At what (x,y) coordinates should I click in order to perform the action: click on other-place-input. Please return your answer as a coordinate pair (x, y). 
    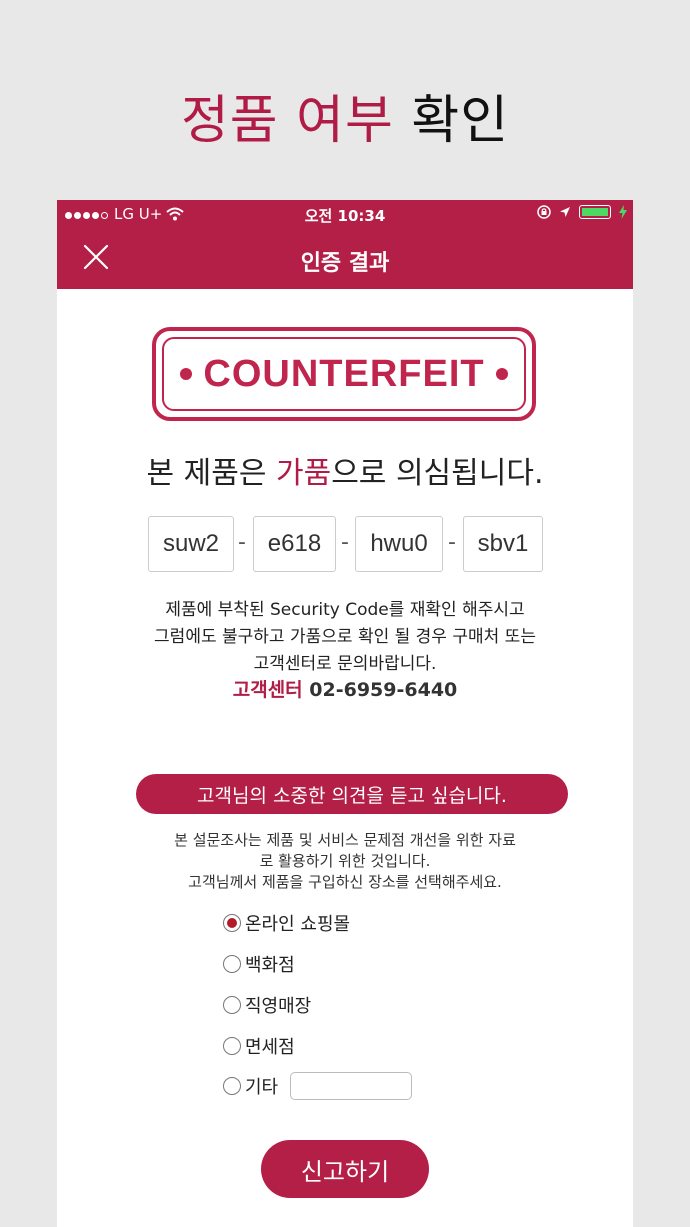
    Looking at the image, I should click on (351, 1086).